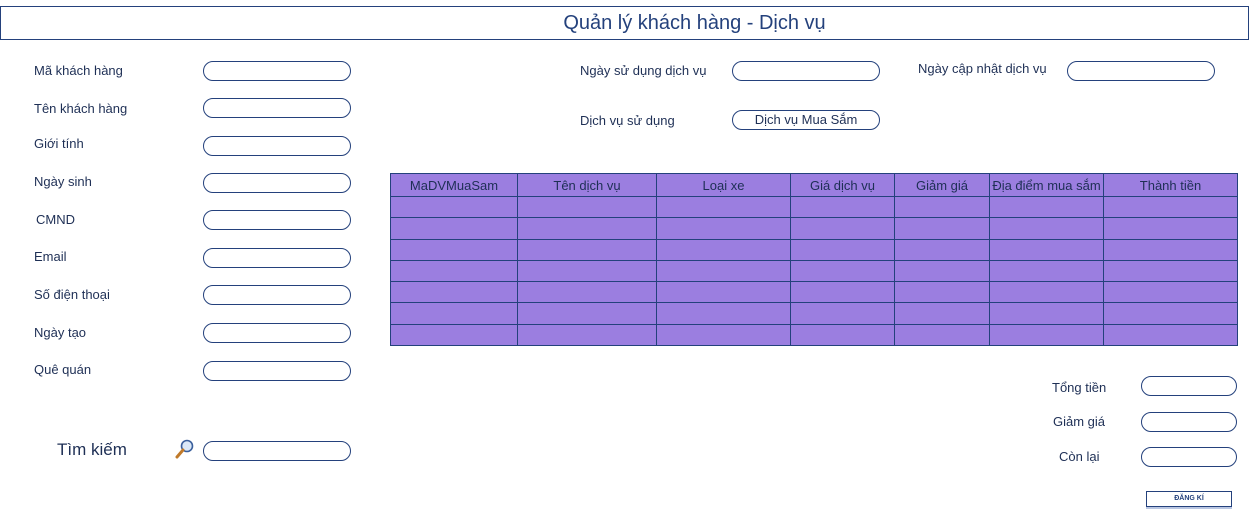 This screenshot has width=1253, height=529. Describe the element at coordinates (1189, 386) in the screenshot. I see `total-field` at that location.